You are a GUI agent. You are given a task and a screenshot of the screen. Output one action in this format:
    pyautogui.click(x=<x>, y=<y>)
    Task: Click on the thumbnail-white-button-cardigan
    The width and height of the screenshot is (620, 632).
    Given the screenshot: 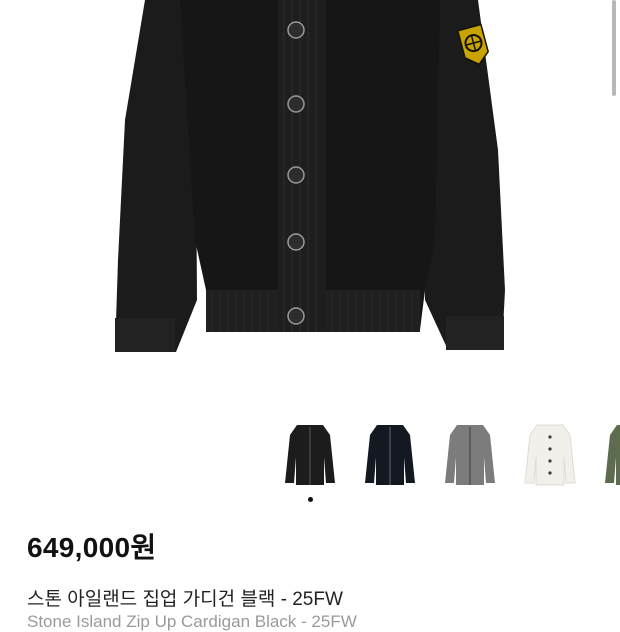 What is the action you would take?
    pyautogui.click(x=550, y=454)
    